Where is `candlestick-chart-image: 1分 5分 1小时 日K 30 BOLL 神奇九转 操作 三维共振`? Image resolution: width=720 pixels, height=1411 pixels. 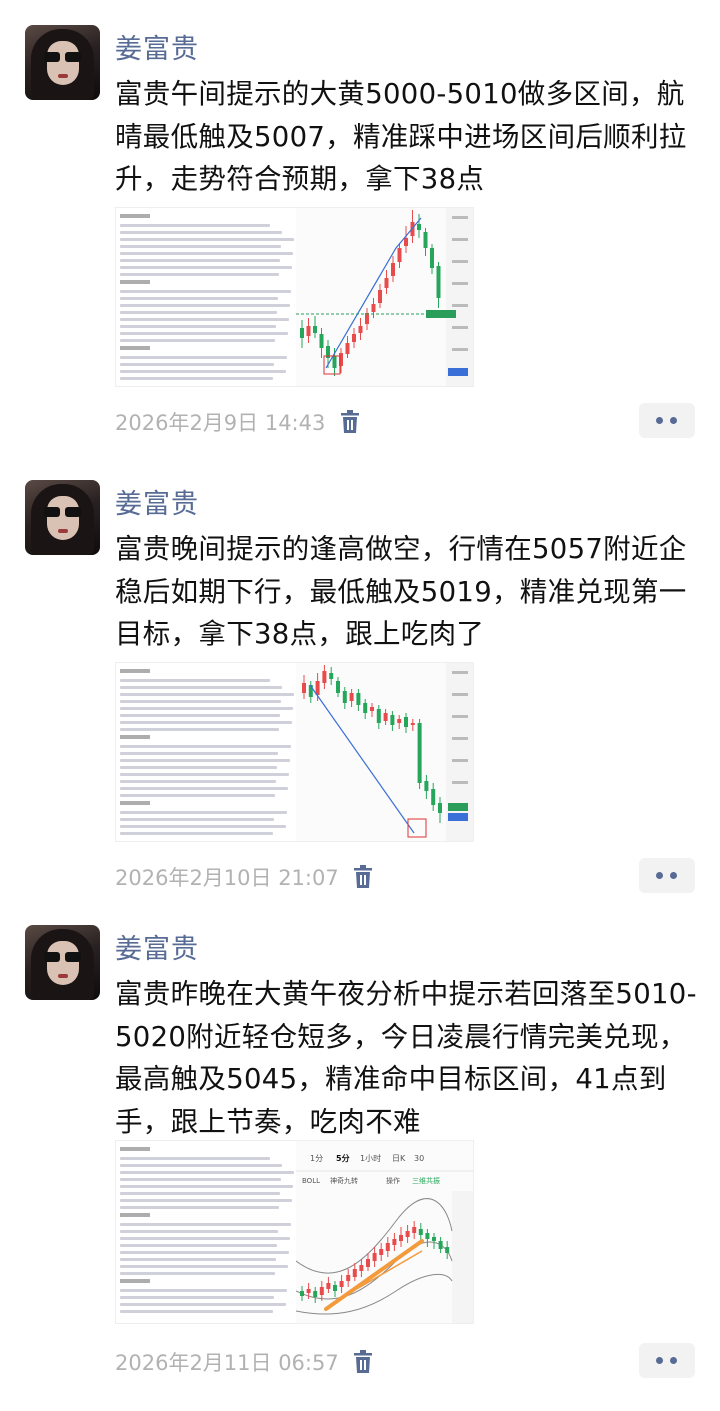
candlestick-chart-image: 1分 5分 1小时 日K 30 BOLL 神奇九转 操作 三维共振 is located at coordinates (384, 1232).